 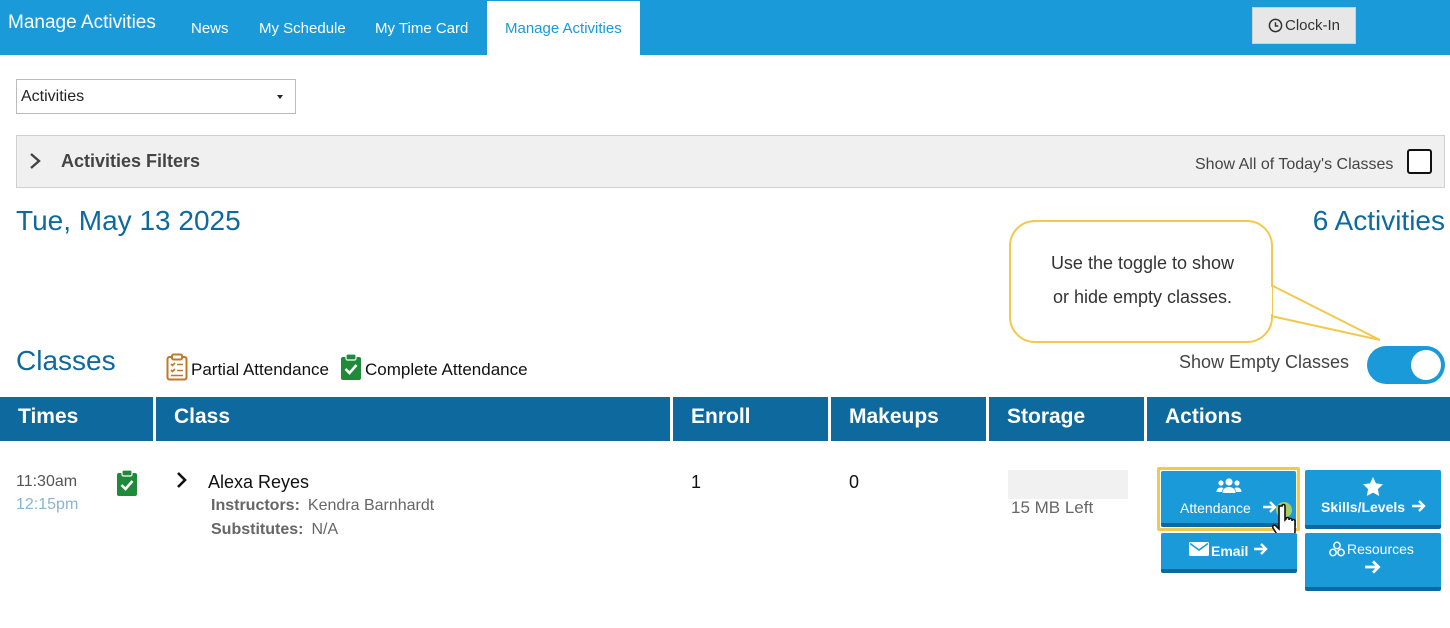 What do you see at coordinates (210, 27) in the screenshot?
I see `tab-news: News` at bounding box center [210, 27].